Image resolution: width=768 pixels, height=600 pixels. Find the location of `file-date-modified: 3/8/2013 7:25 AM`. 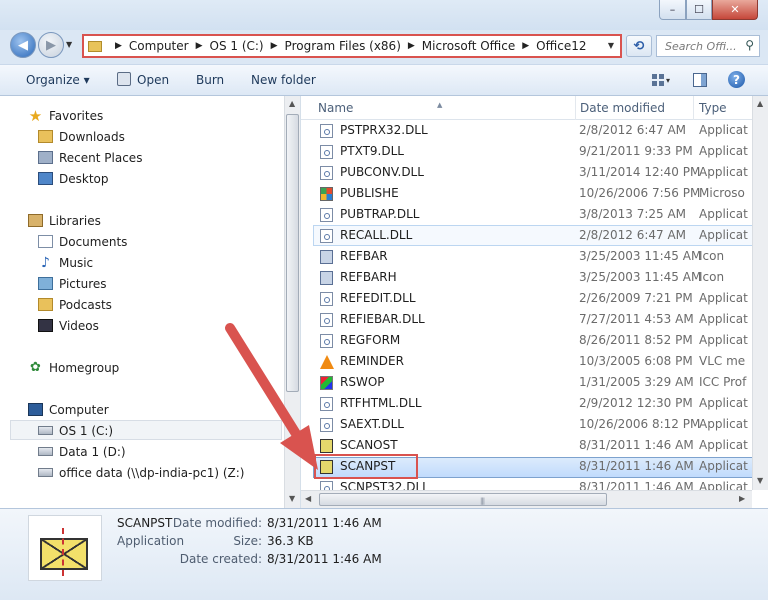

file-date-modified: 3/8/2013 7:25 AM is located at coordinates (633, 214).